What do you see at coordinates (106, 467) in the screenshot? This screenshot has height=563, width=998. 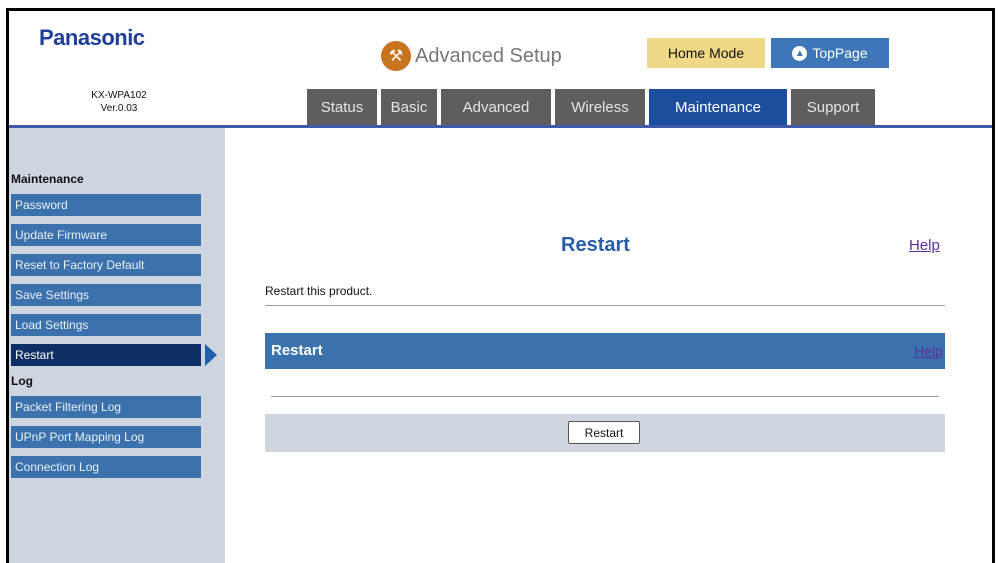 I see `sidebar-item-connection-log: Connection Log` at bounding box center [106, 467].